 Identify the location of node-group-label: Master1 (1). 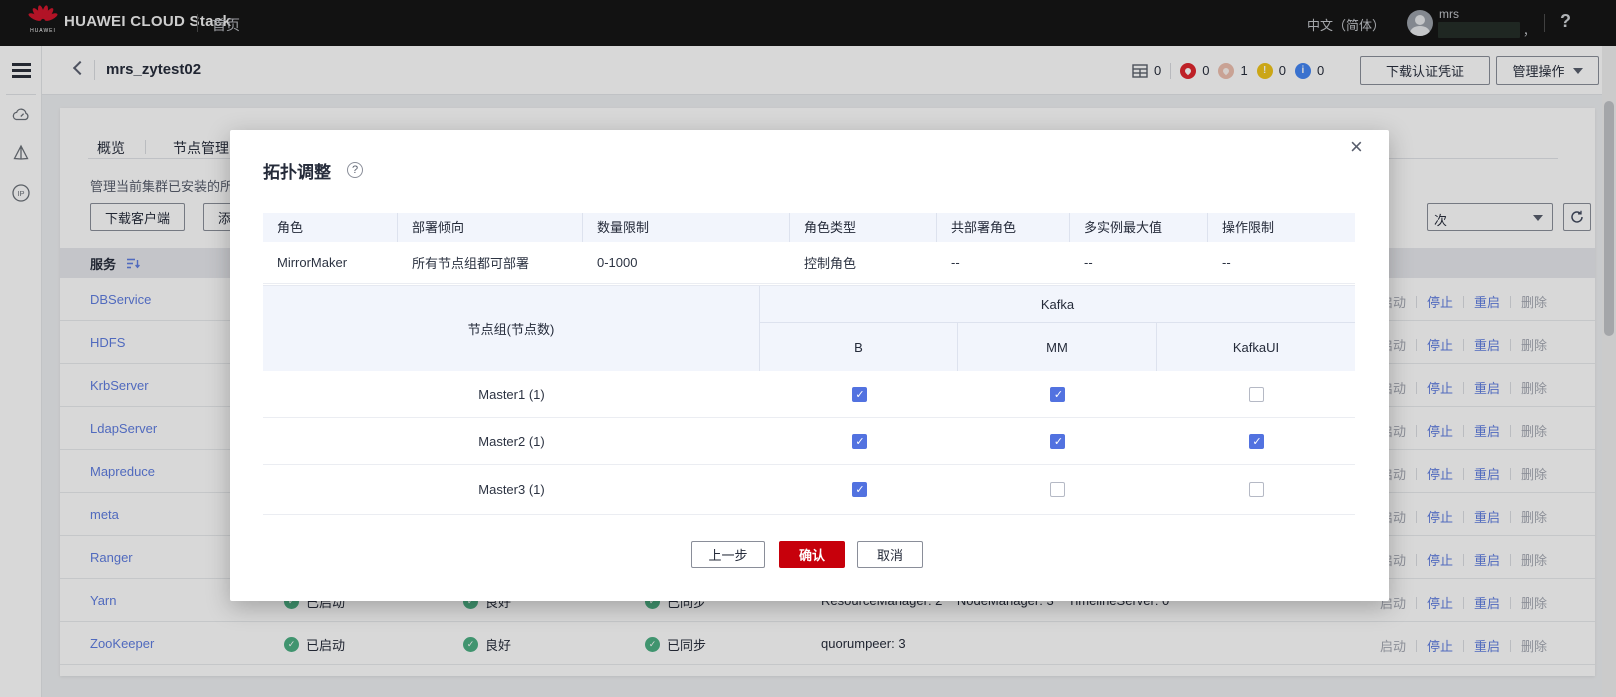
(511, 394).